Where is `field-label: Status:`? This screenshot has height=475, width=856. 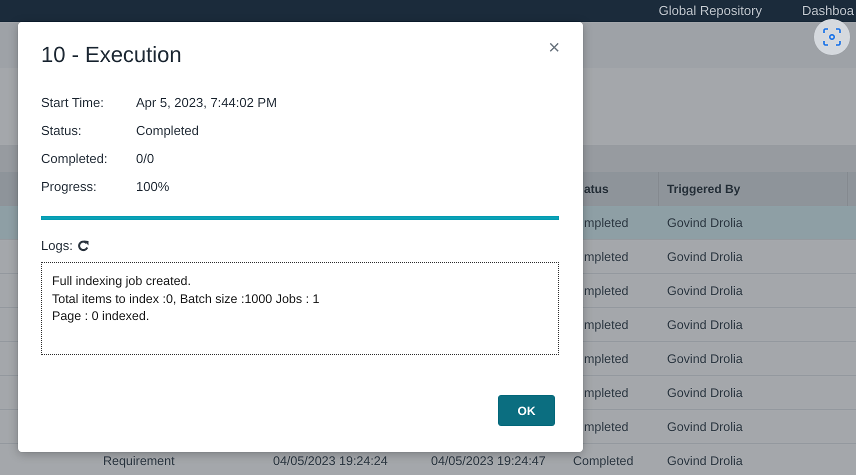 field-label: Status: is located at coordinates (61, 131).